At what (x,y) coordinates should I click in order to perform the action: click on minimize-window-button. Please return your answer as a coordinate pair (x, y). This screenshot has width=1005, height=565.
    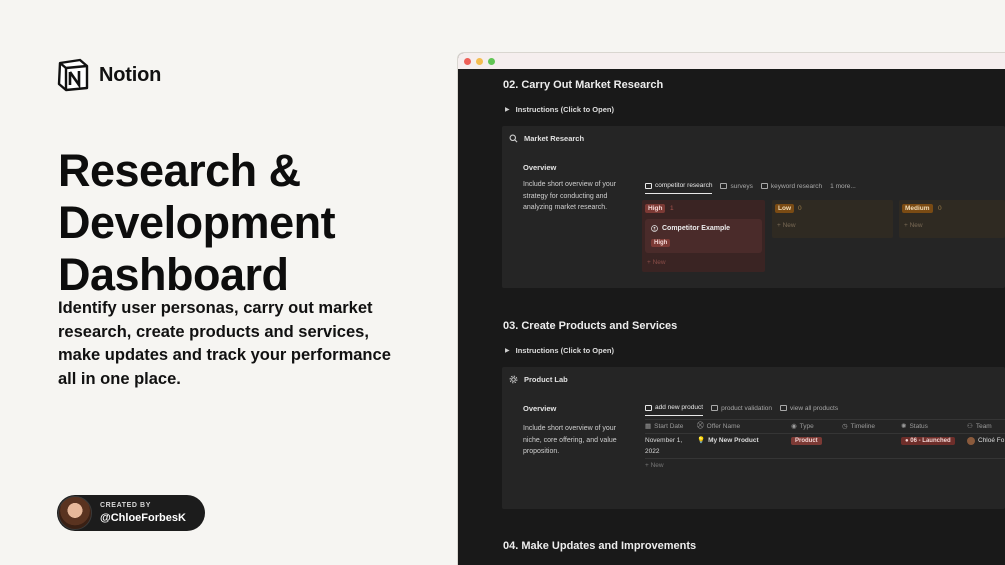
    Looking at the image, I should click on (479, 61).